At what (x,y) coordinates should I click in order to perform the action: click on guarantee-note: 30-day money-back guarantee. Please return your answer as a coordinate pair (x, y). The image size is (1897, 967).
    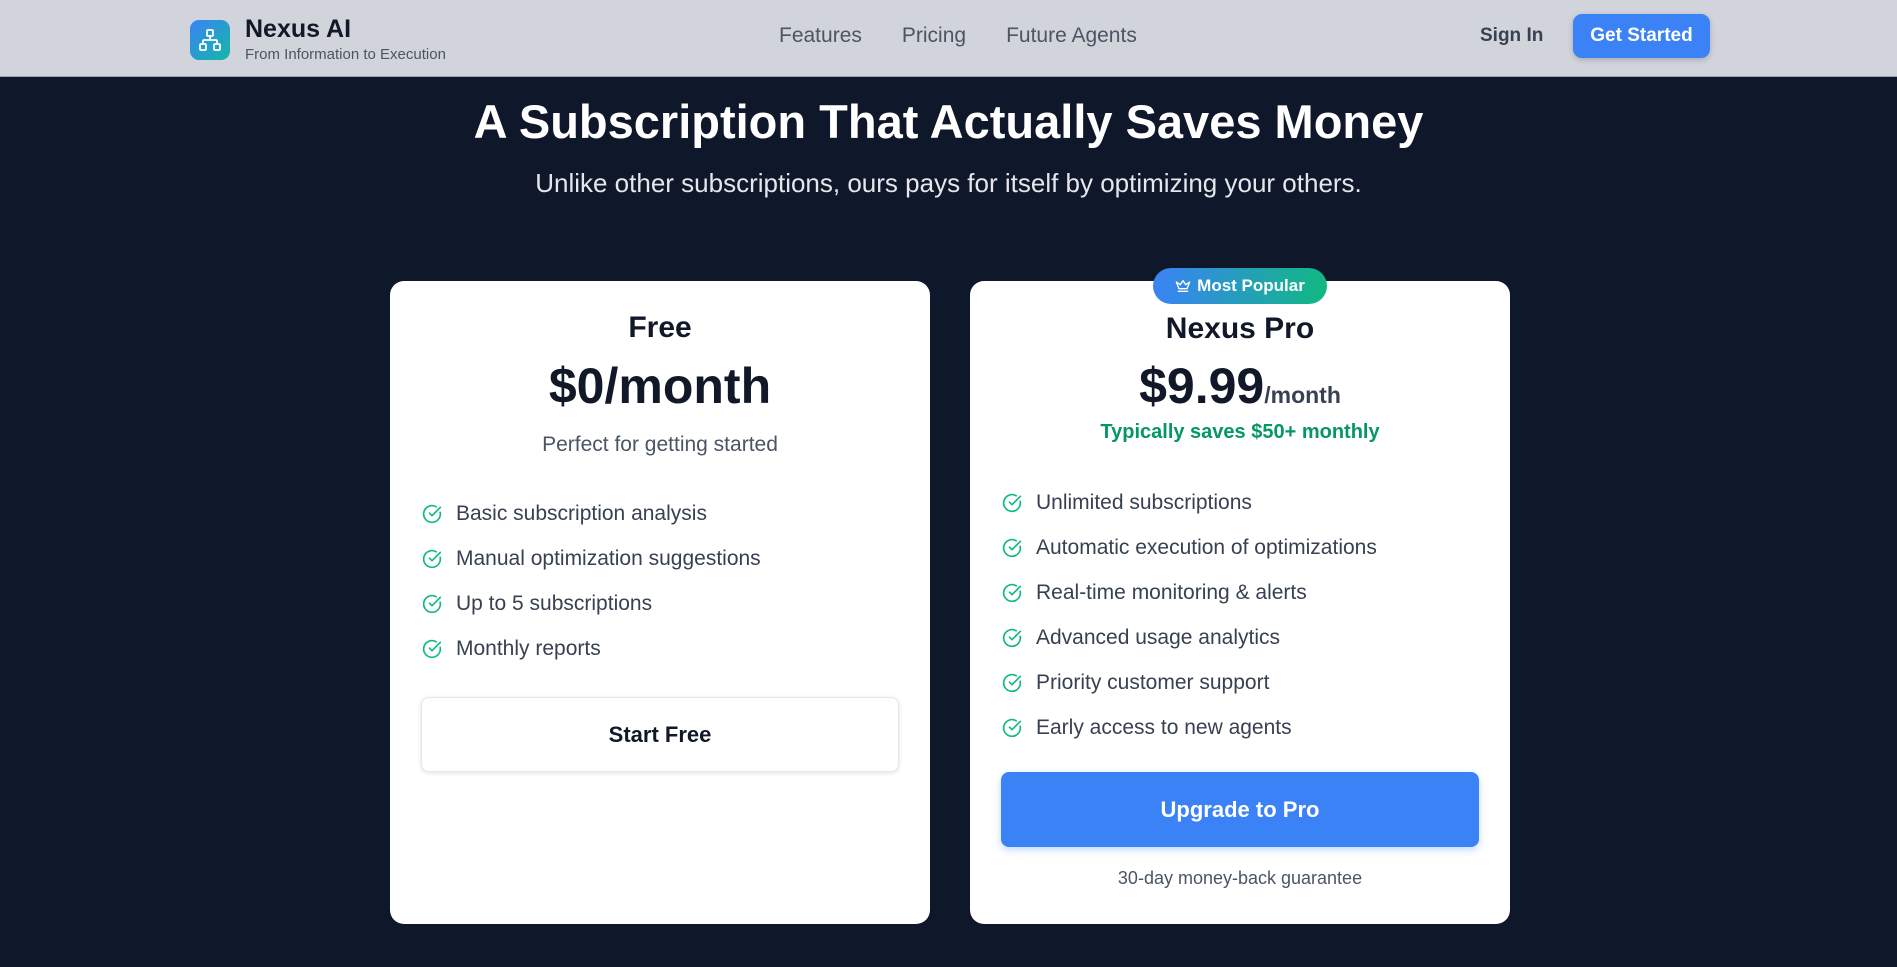
    Looking at the image, I should click on (1240, 878).